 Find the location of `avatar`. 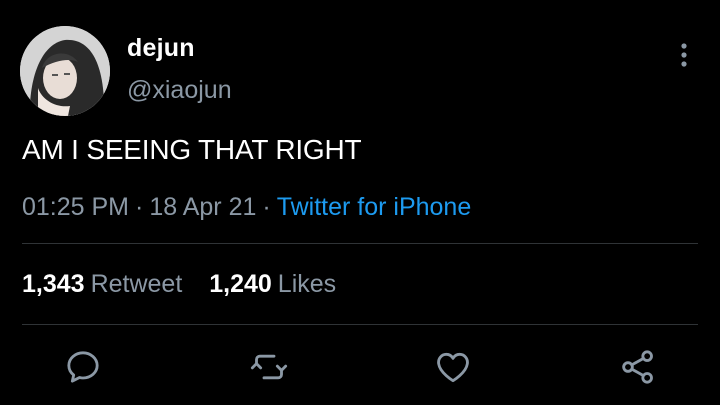

avatar is located at coordinates (65, 71).